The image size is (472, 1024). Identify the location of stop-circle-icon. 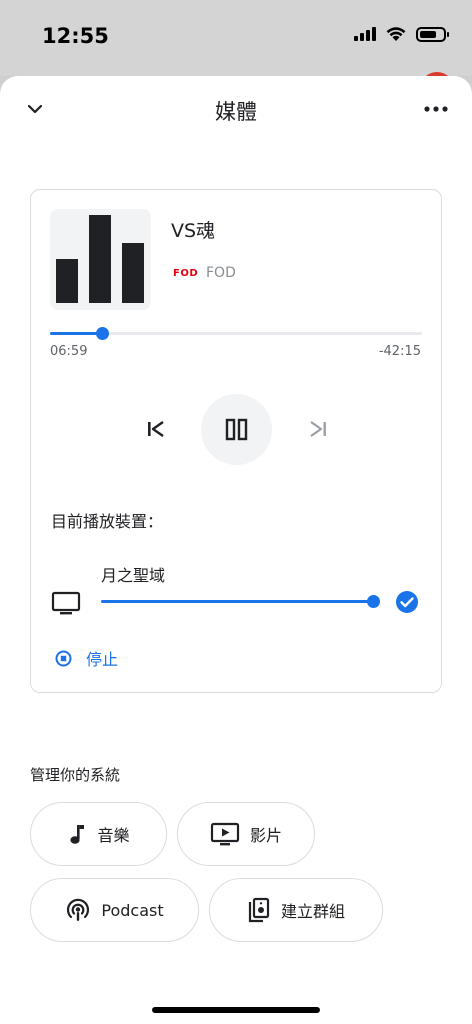
(63, 658).